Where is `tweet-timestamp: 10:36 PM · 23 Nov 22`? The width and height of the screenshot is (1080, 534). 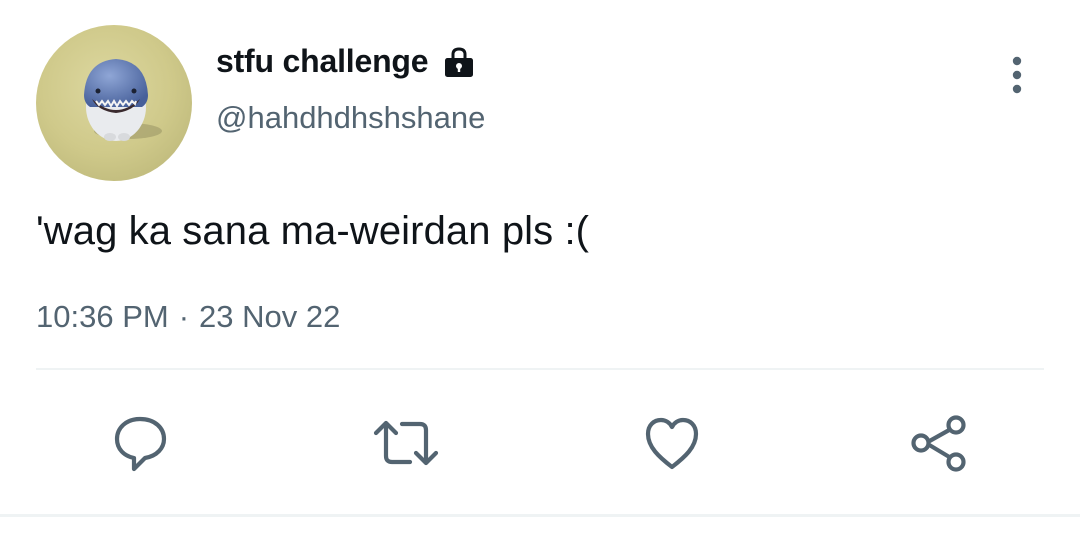
tweet-timestamp: 10:36 PM · 23 Nov 22 is located at coordinates (188, 317).